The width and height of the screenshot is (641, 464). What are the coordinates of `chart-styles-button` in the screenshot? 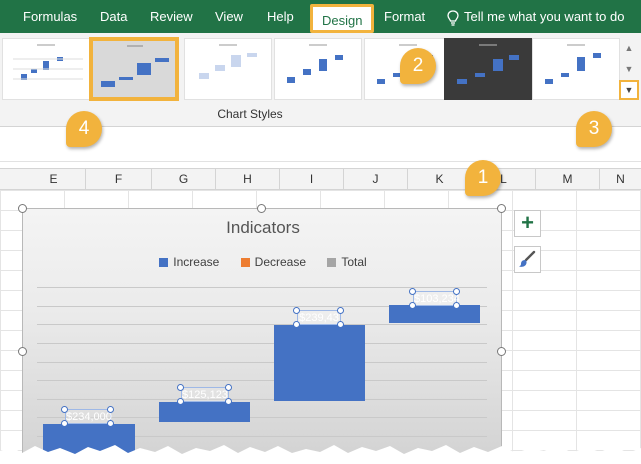 It's located at (527, 259).